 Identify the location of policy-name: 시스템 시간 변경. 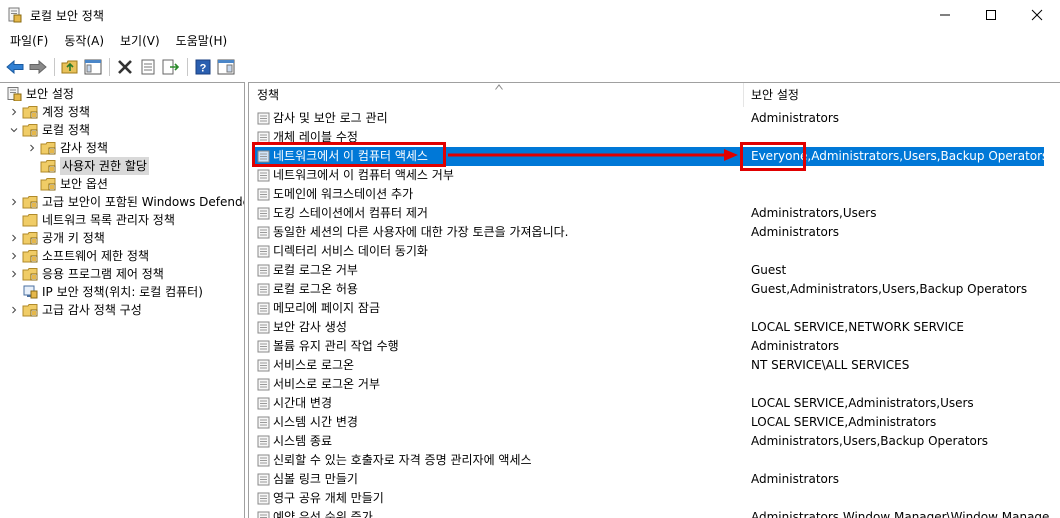
(315, 422).